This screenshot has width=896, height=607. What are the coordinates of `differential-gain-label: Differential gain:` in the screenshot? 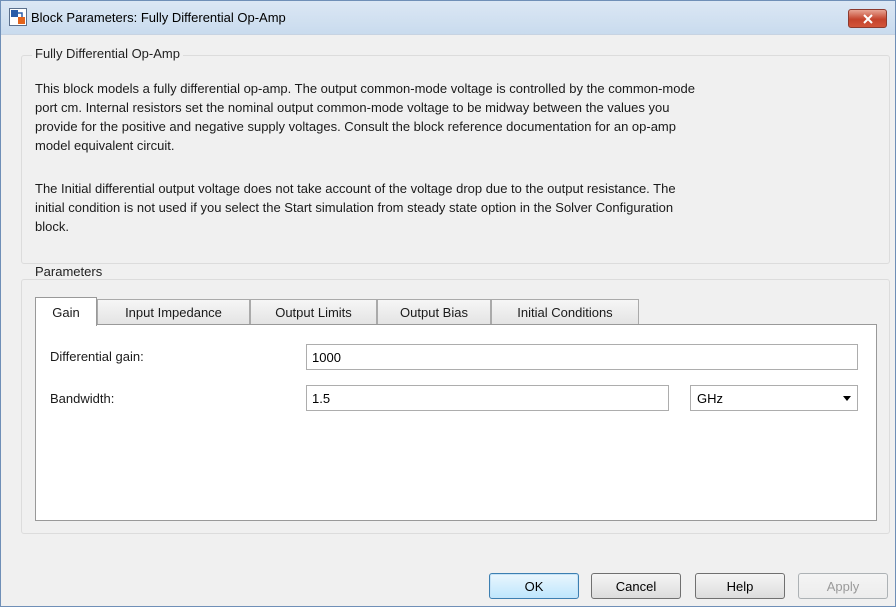 It's located at (97, 356).